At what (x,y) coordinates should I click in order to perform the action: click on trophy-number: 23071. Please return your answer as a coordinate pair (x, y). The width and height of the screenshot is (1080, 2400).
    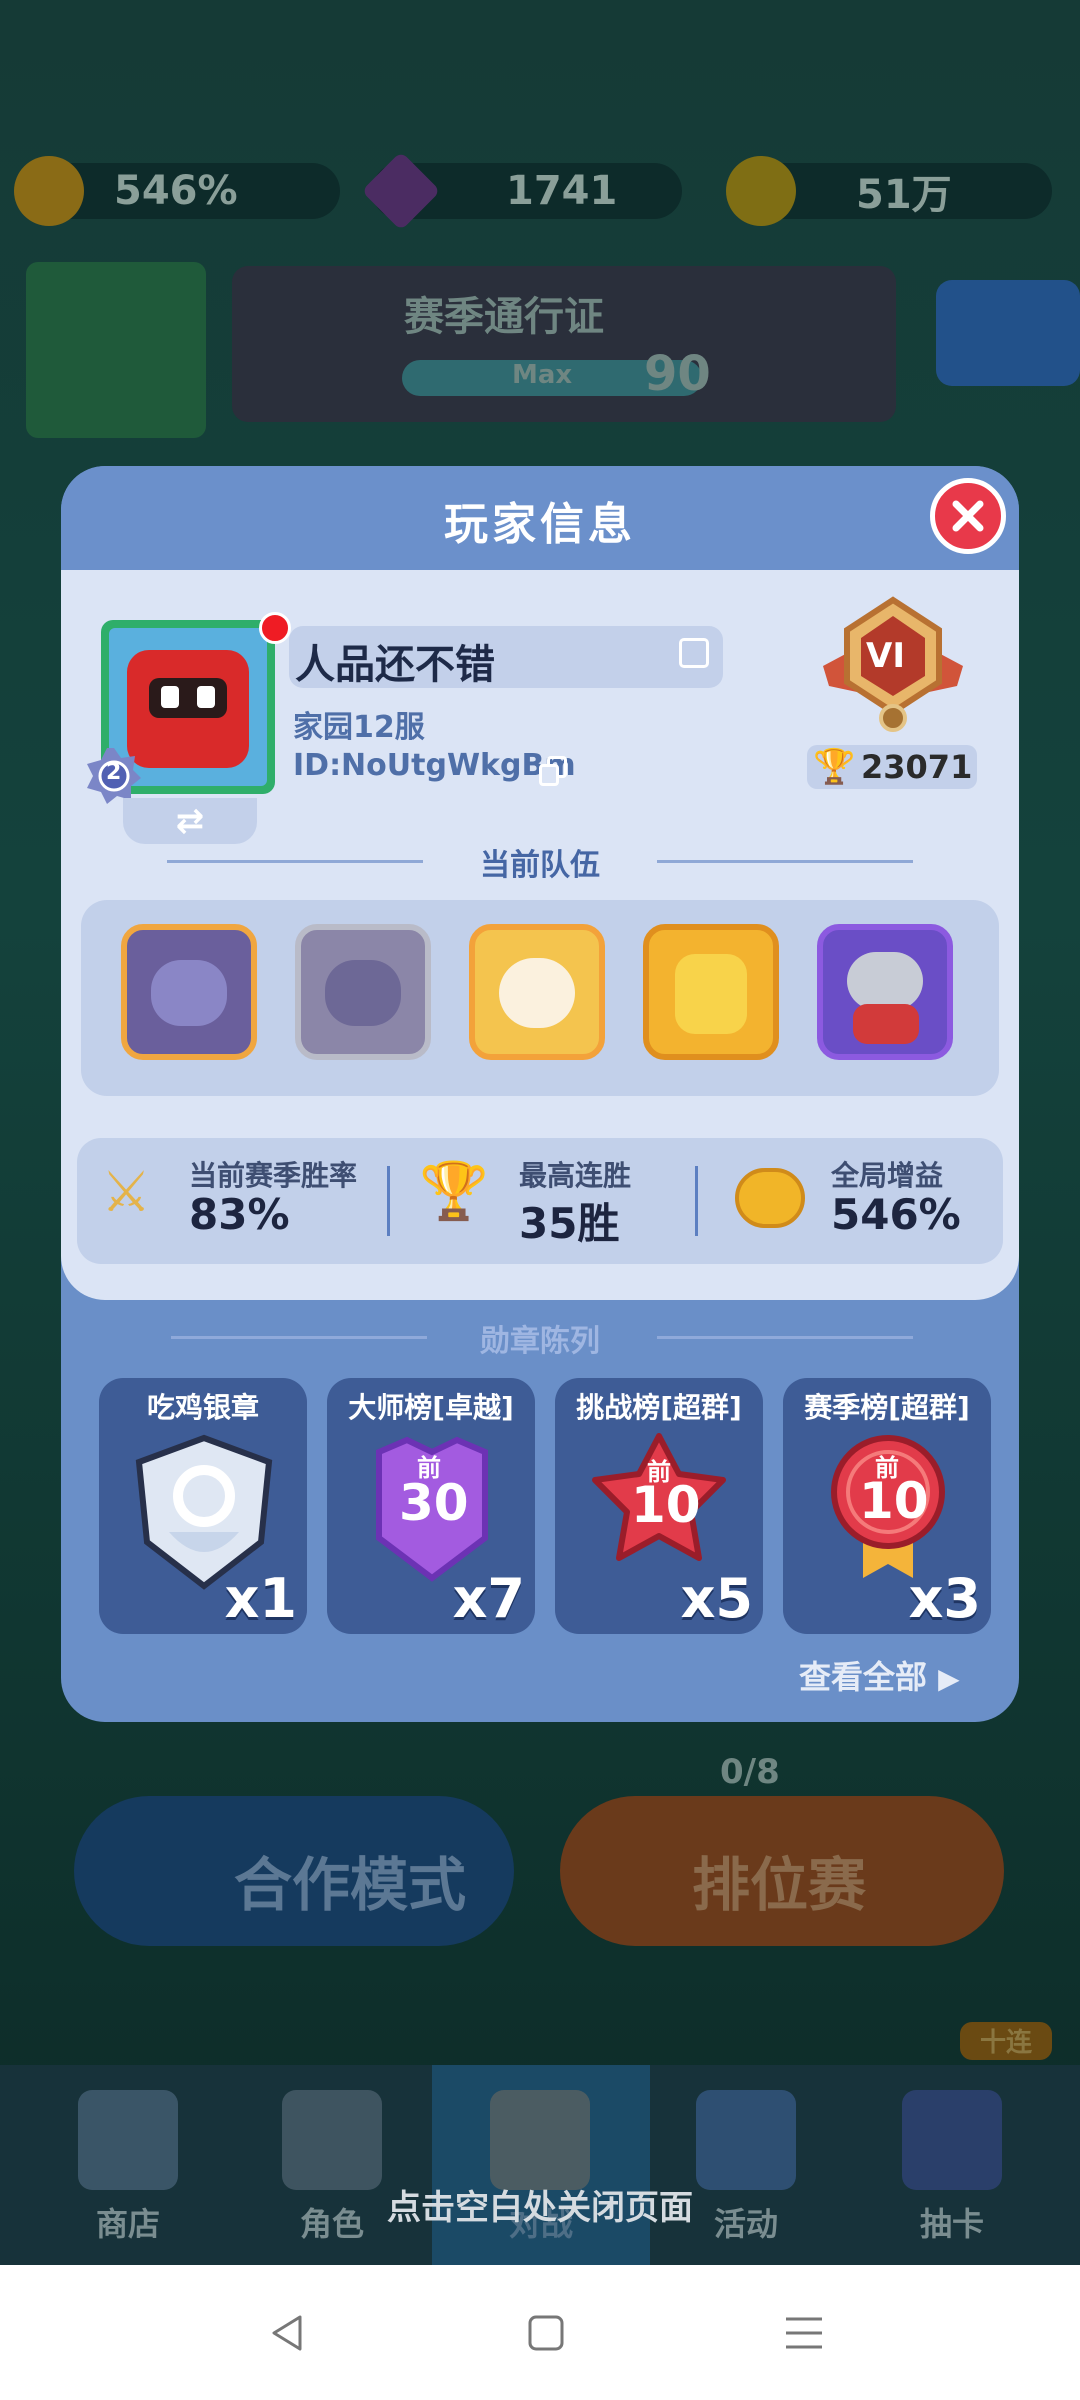
    Looking at the image, I should click on (917, 767).